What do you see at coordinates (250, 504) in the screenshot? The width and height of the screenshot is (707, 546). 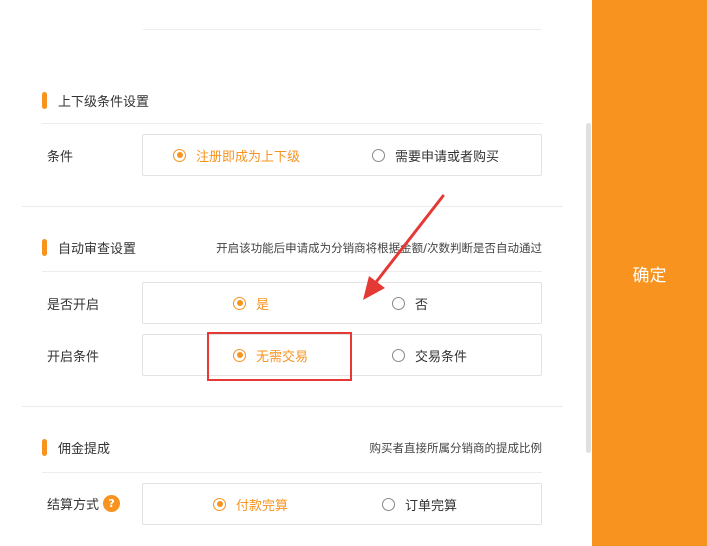 I see `radio-option-pay-complete: 付款完算` at bounding box center [250, 504].